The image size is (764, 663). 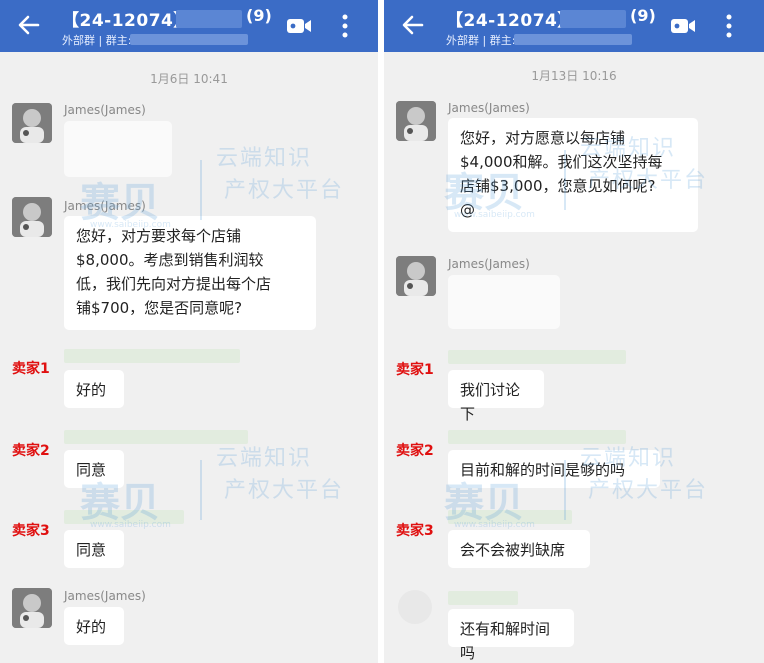 I want to click on timestamp: 1月6日 10:41, so click(x=189, y=79).